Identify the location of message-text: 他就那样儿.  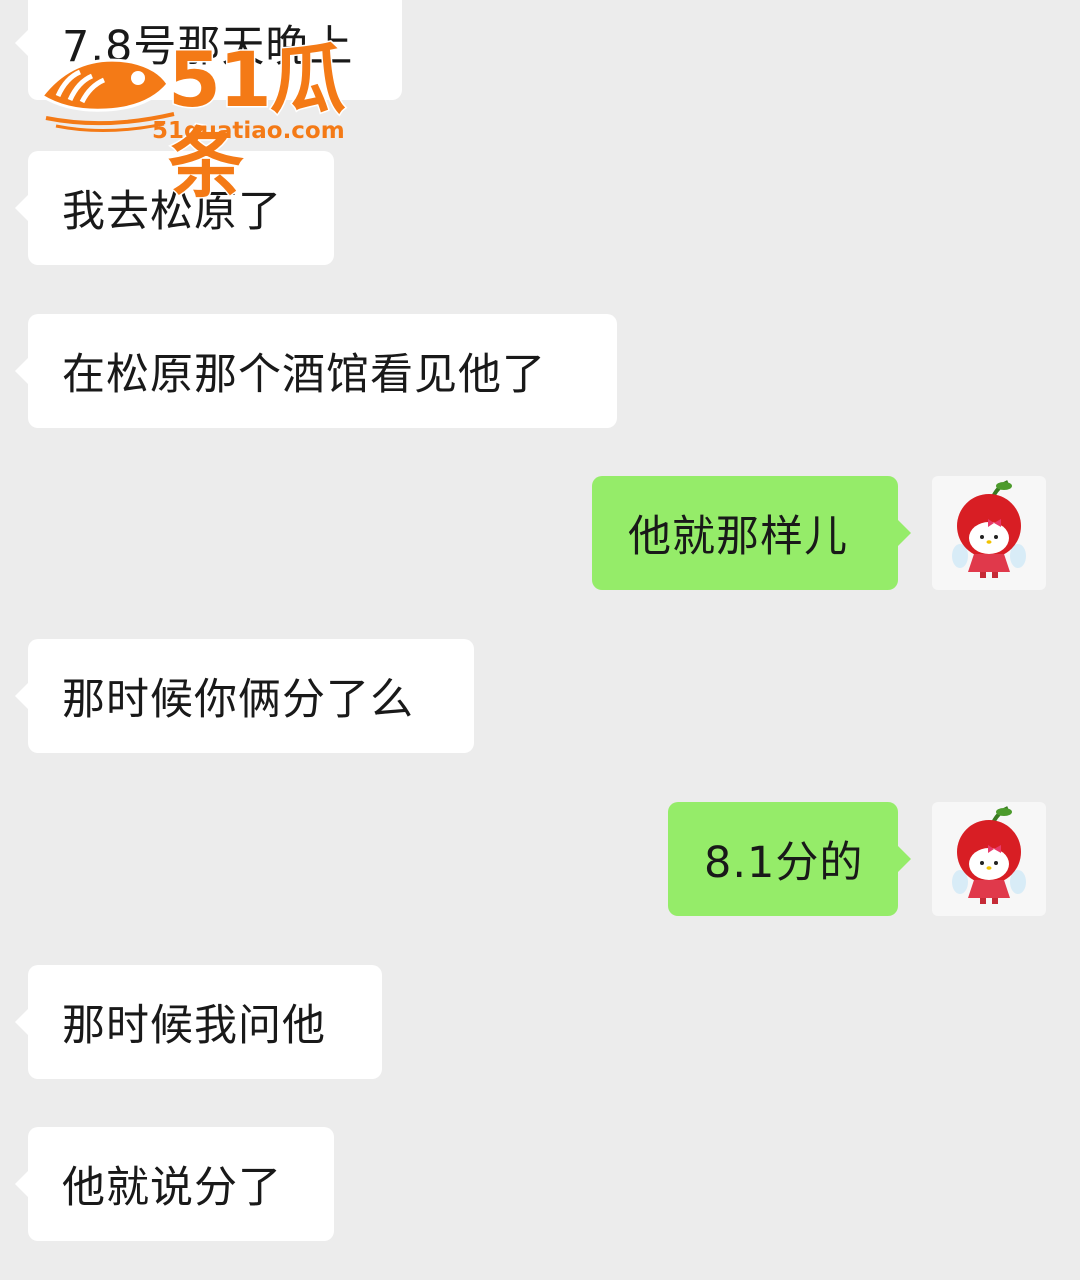
(738, 537).